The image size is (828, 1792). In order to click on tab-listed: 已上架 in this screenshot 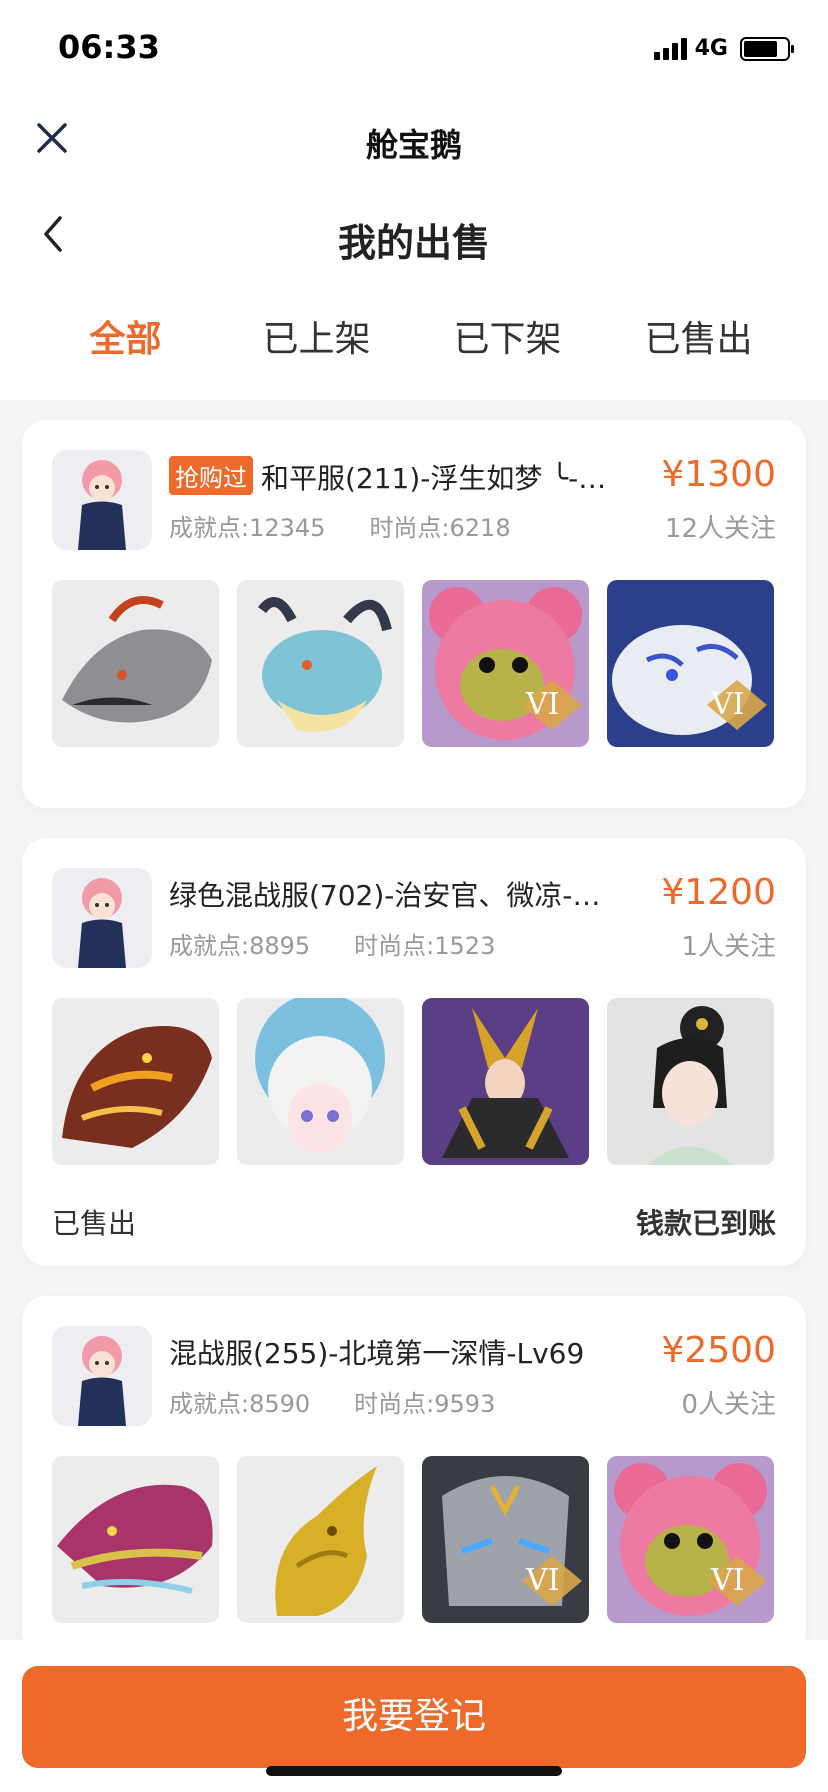, I will do `click(316, 345)`.